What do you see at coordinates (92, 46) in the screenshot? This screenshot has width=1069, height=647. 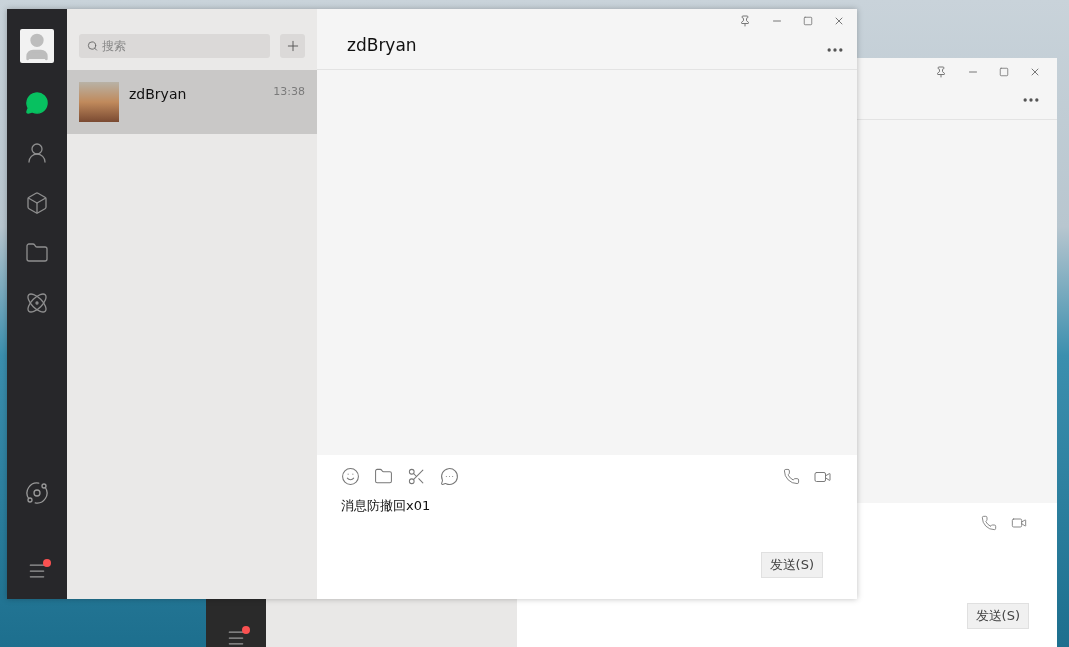 I see `search-icon` at bounding box center [92, 46].